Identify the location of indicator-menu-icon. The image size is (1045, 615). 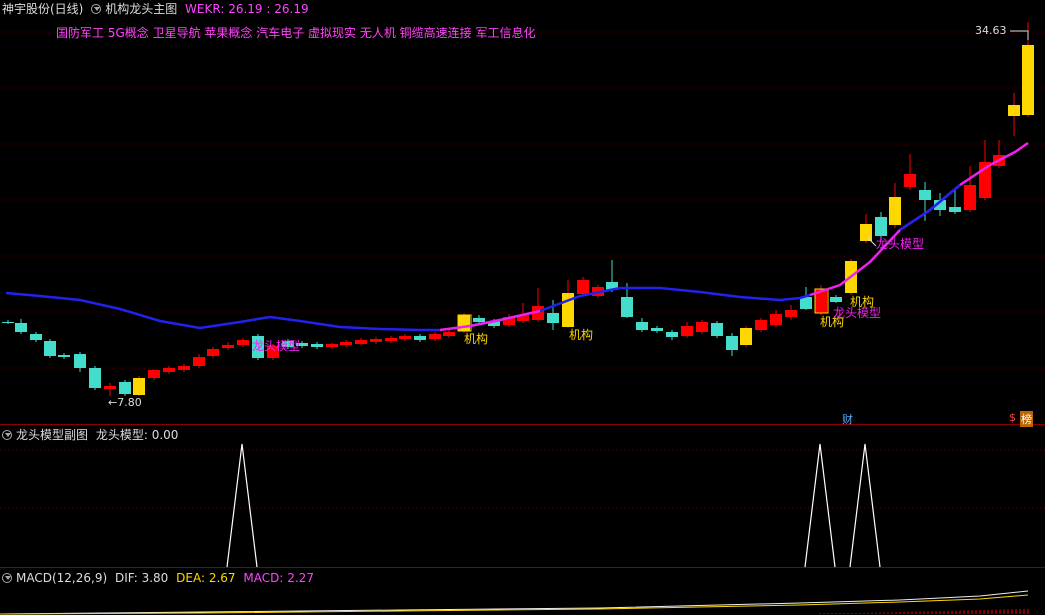
(96, 9).